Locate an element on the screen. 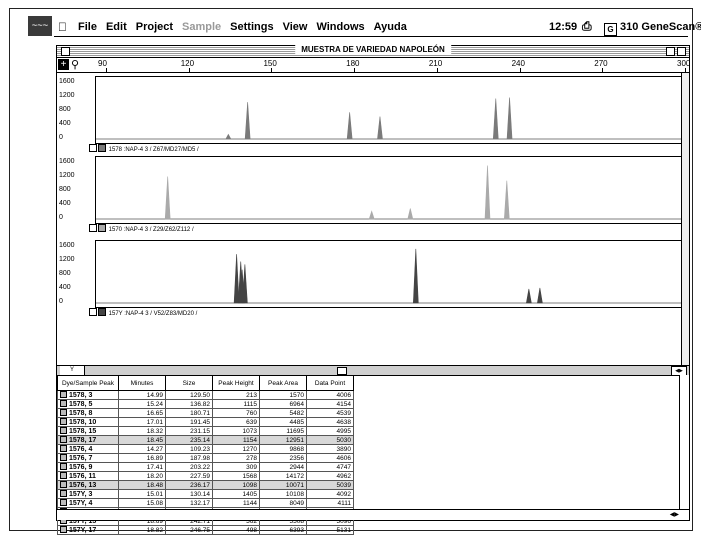 The height and width of the screenshot is (537, 701). app-name: 310 GeneScan® 3.1 is located at coordinates (660, 27).